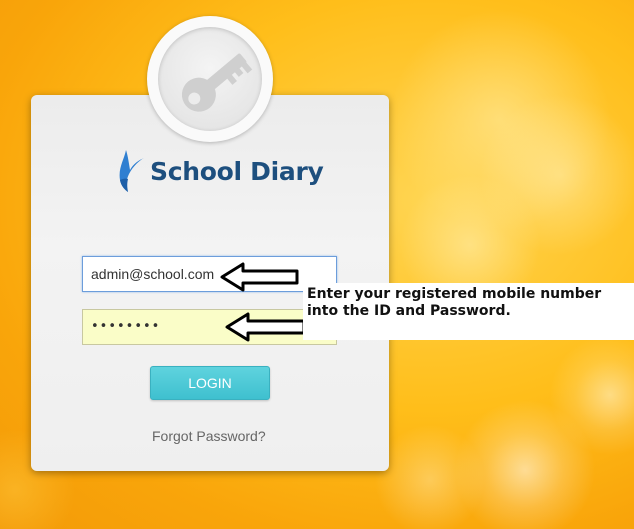  What do you see at coordinates (131, 171) in the screenshot?
I see `y-swoosh-logo-icon` at bounding box center [131, 171].